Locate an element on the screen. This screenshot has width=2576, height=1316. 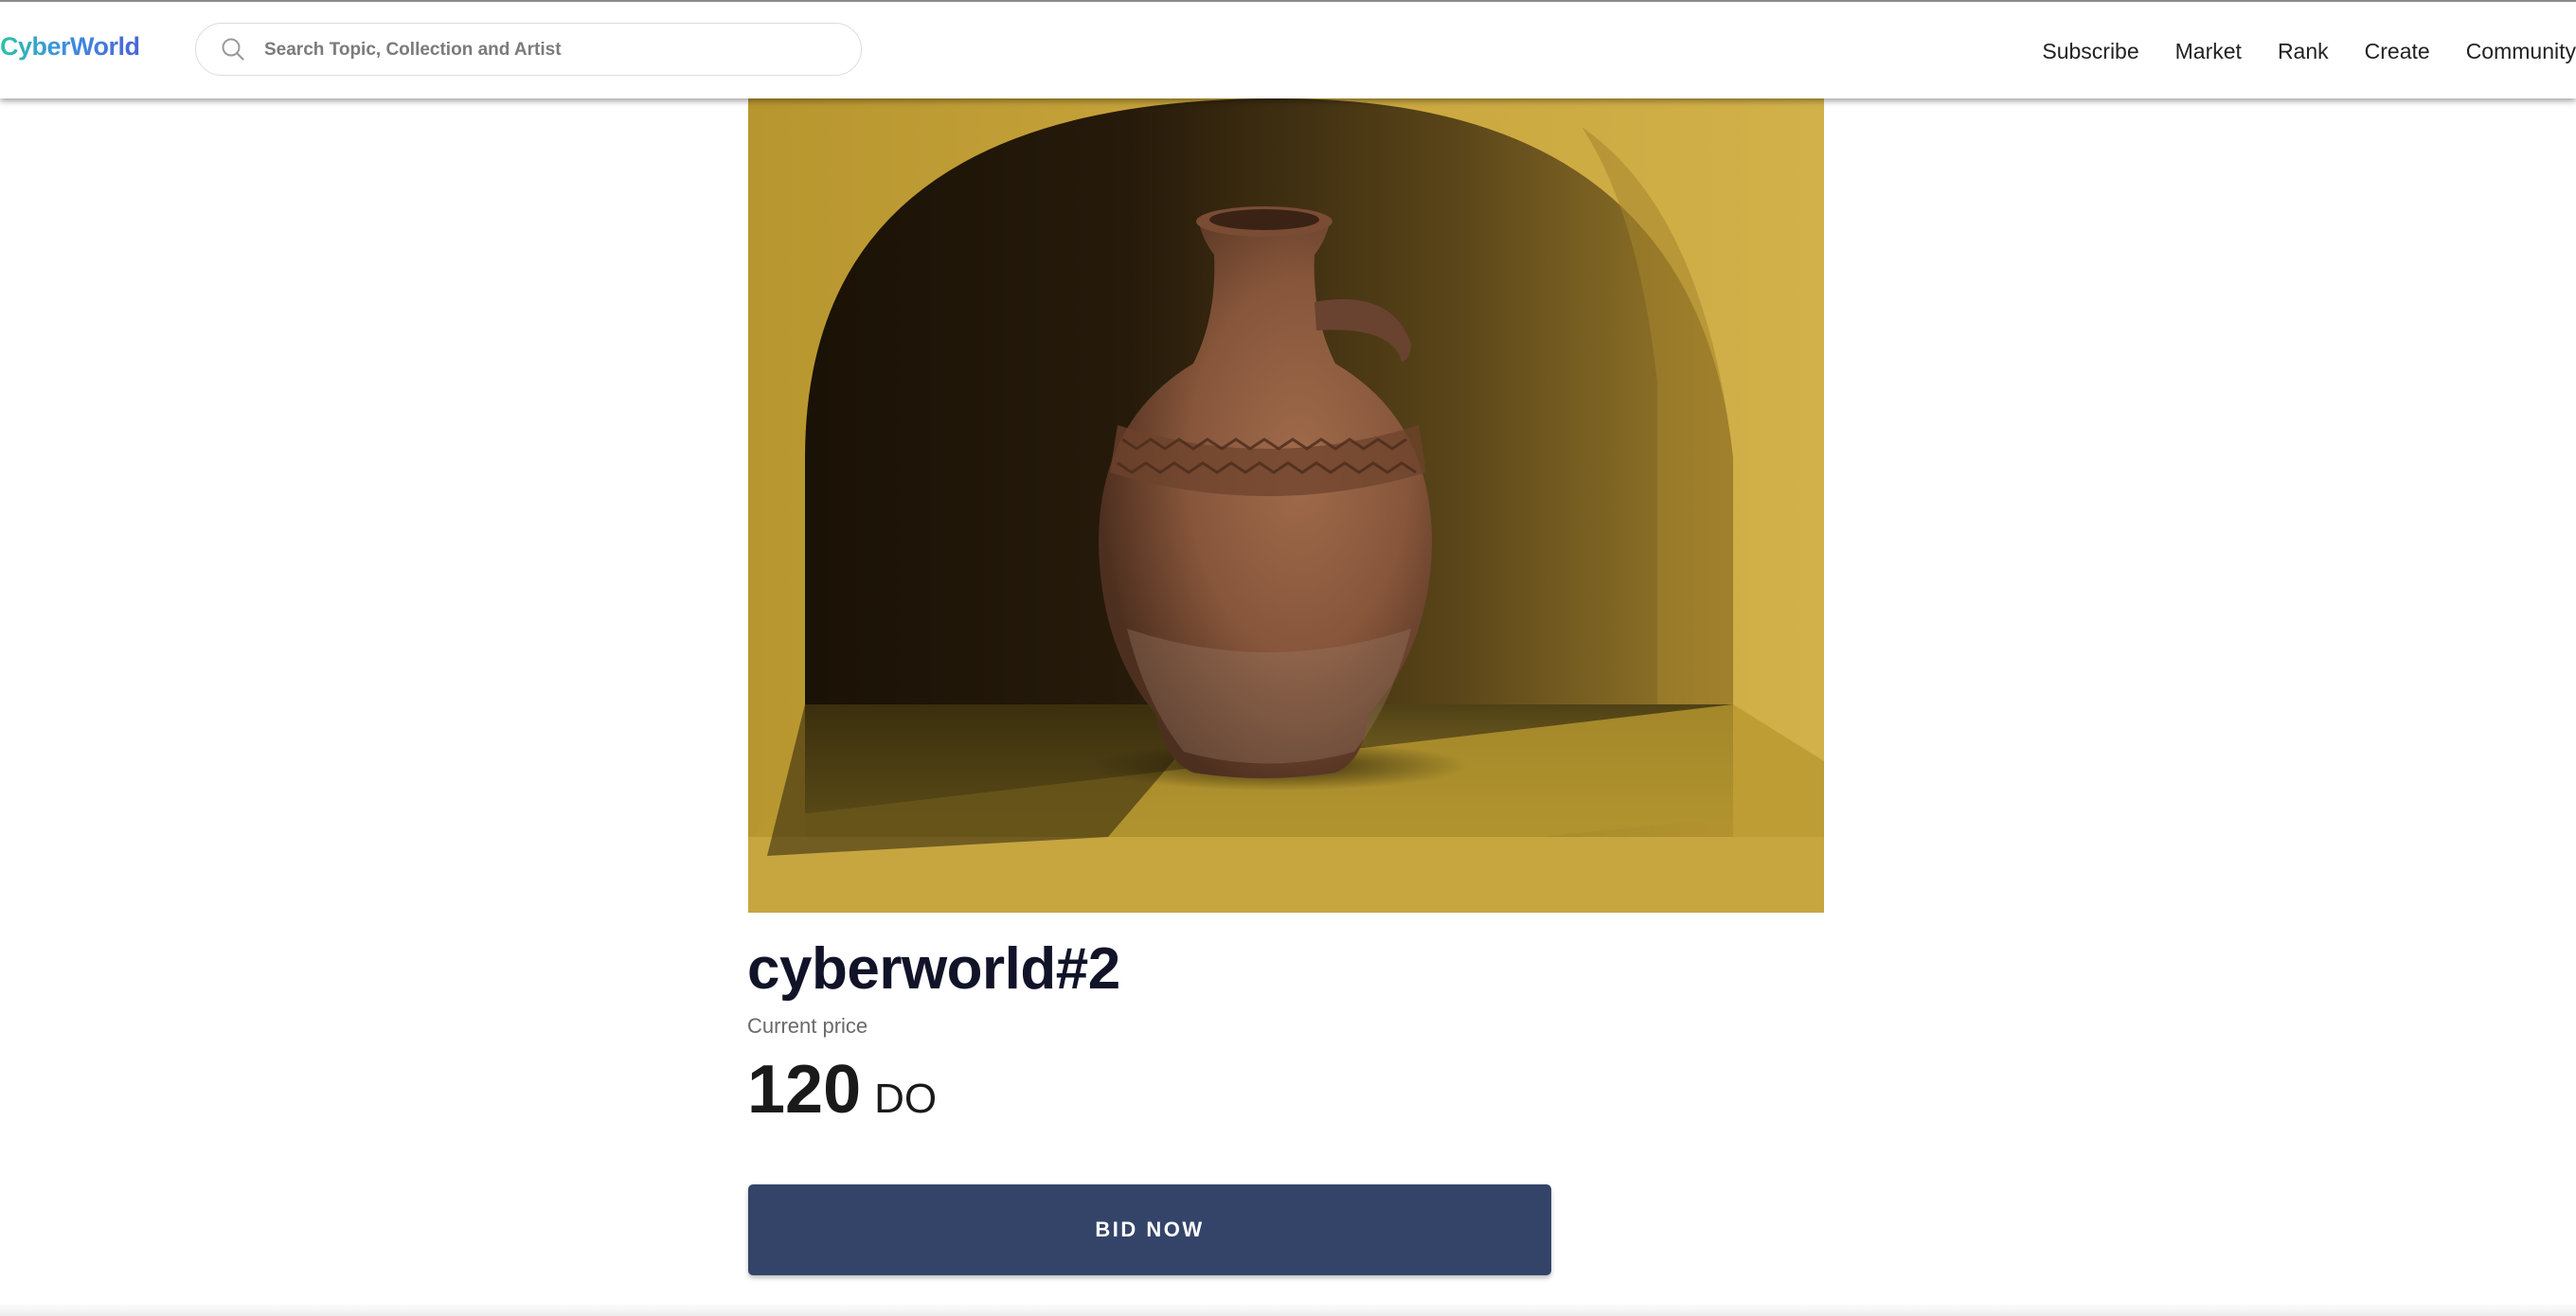
logo: CyberWorld is located at coordinates (70, 47).